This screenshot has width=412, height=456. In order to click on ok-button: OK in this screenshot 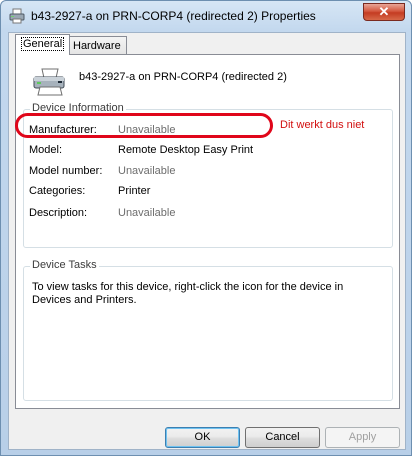, I will do `click(202, 437)`.